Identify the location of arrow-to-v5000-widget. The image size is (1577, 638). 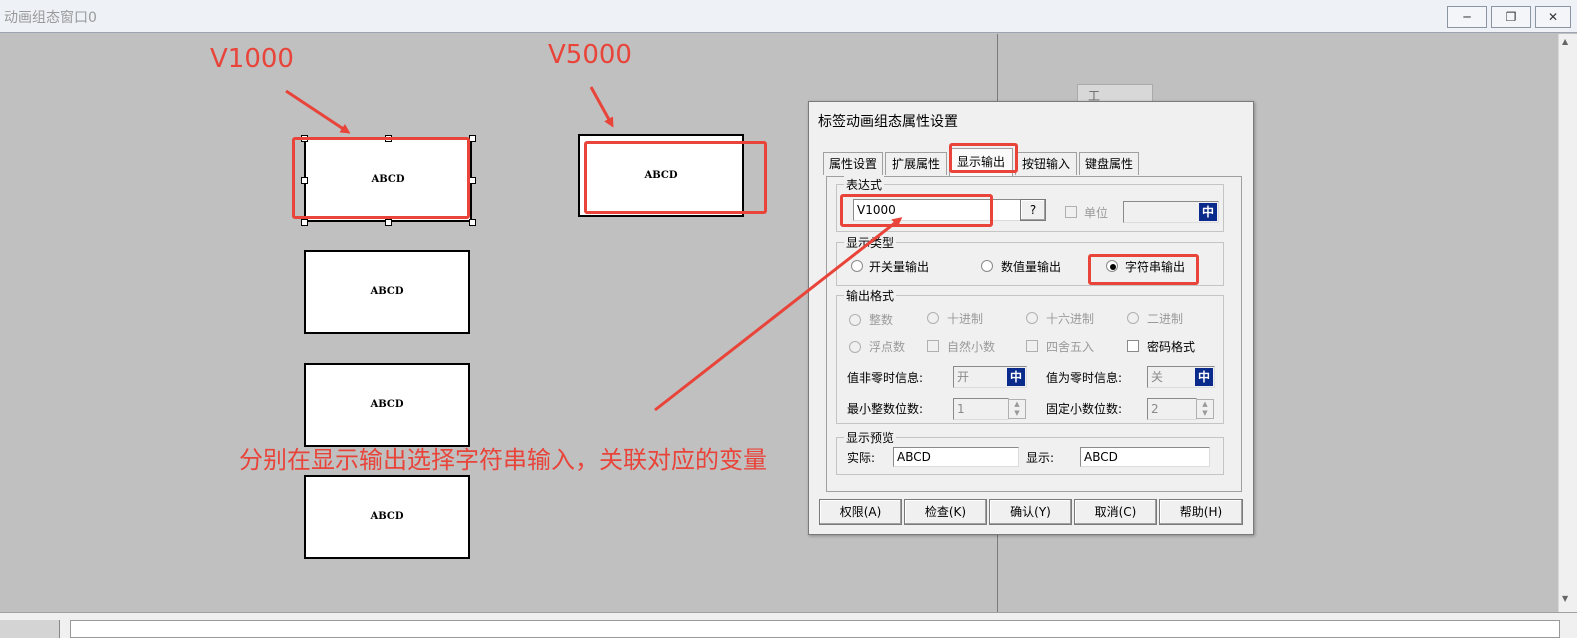
(601, 107).